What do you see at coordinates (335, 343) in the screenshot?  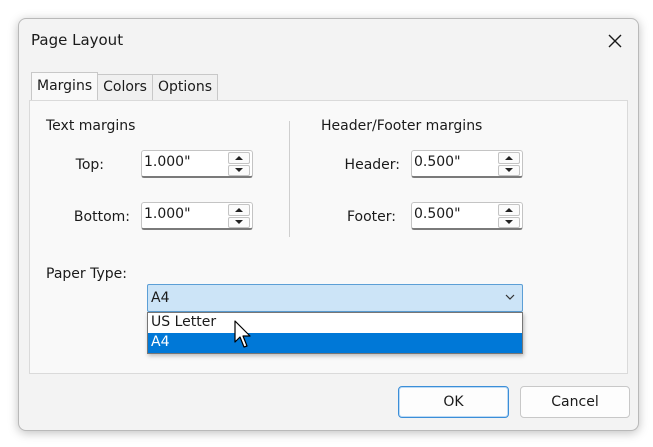 I see `option-a4: A4` at bounding box center [335, 343].